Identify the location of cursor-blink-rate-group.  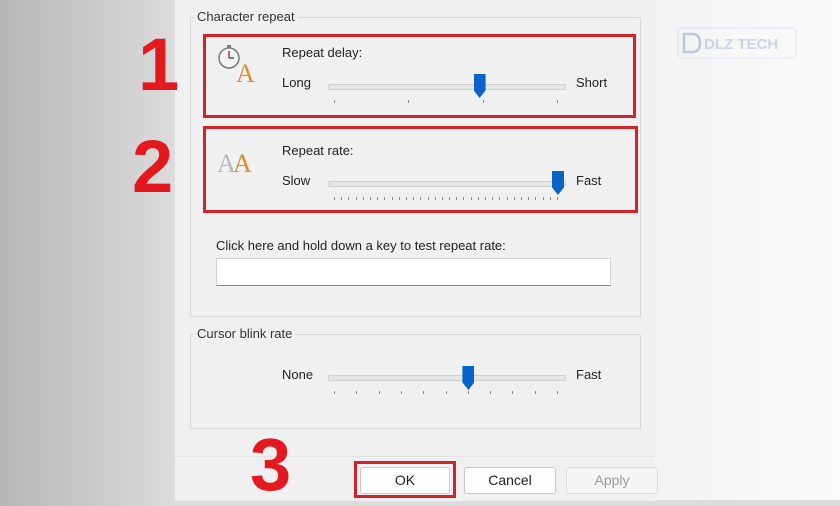
(415, 381).